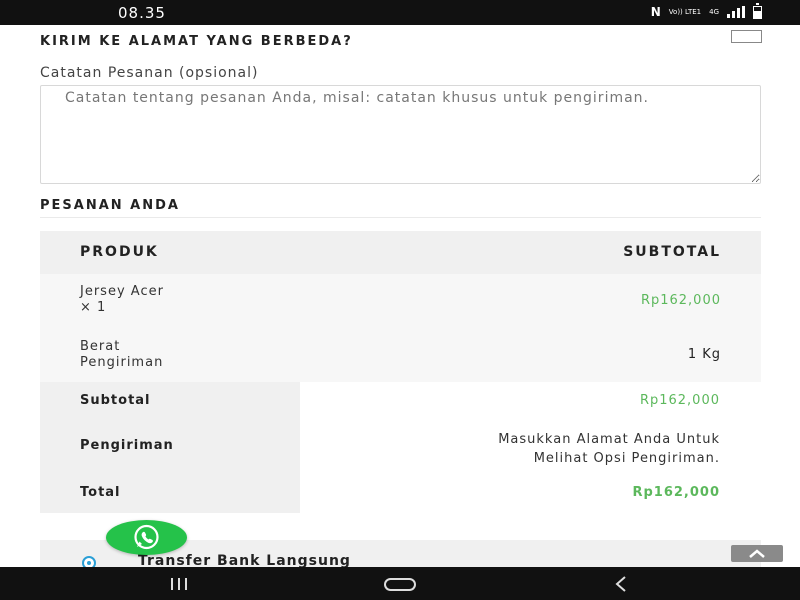 This screenshot has width=800, height=600. What do you see at coordinates (676, 492) in the screenshot?
I see `total-value: Rp162,000` at bounding box center [676, 492].